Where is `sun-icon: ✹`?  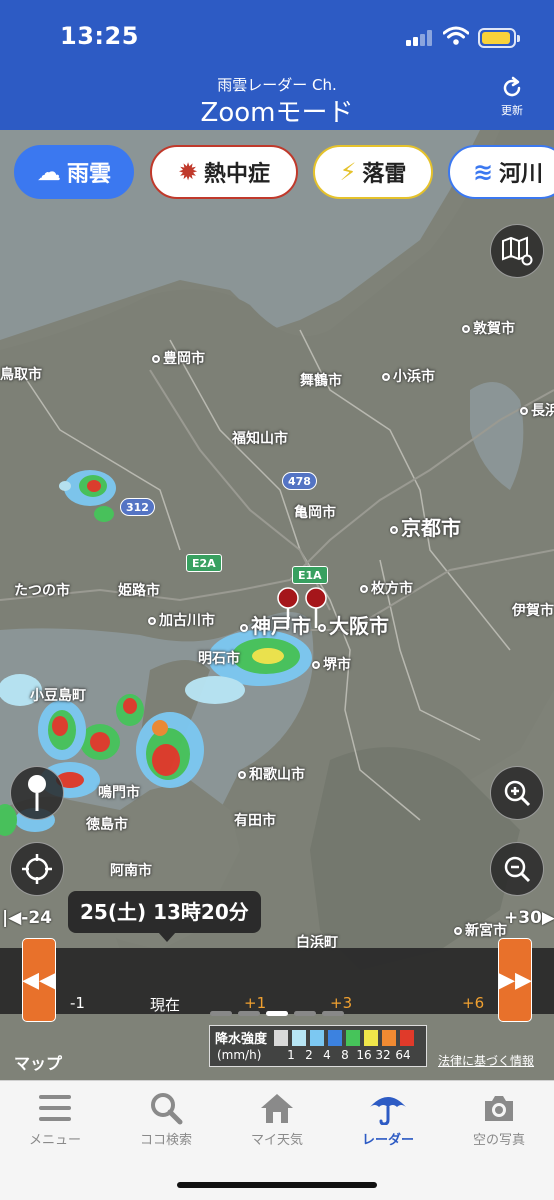 sun-icon: ✹ is located at coordinates (188, 172).